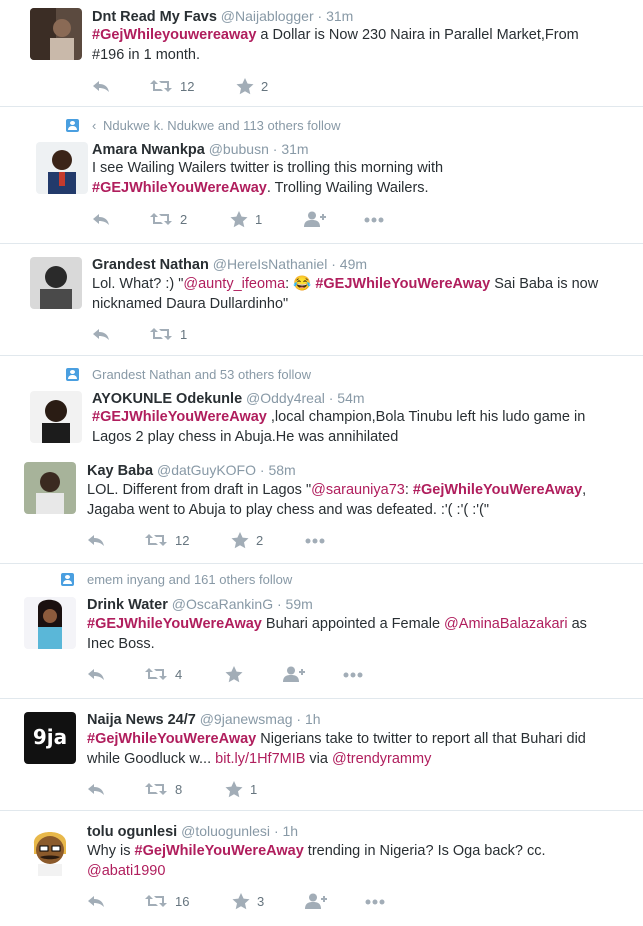 The image size is (643, 926). What do you see at coordinates (150, 265) in the screenshot?
I see `author-name: Grandest Nathan` at bounding box center [150, 265].